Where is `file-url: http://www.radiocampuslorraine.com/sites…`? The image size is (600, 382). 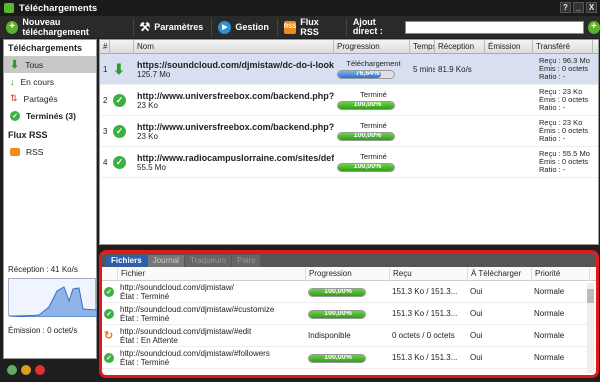
file-url: http://www.radiocampuslorraine.com/sites… is located at coordinates (235, 157).